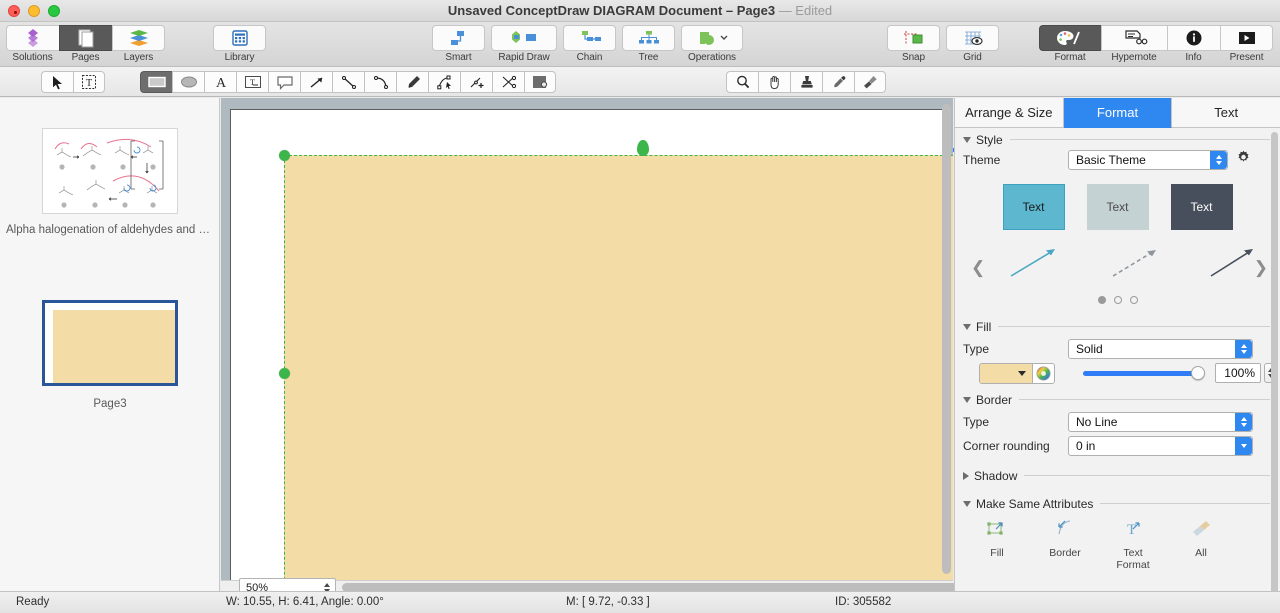 The image size is (1280, 613). What do you see at coordinates (138, 45) in the screenshot?
I see `toolbar-button-layers: Layers` at bounding box center [138, 45].